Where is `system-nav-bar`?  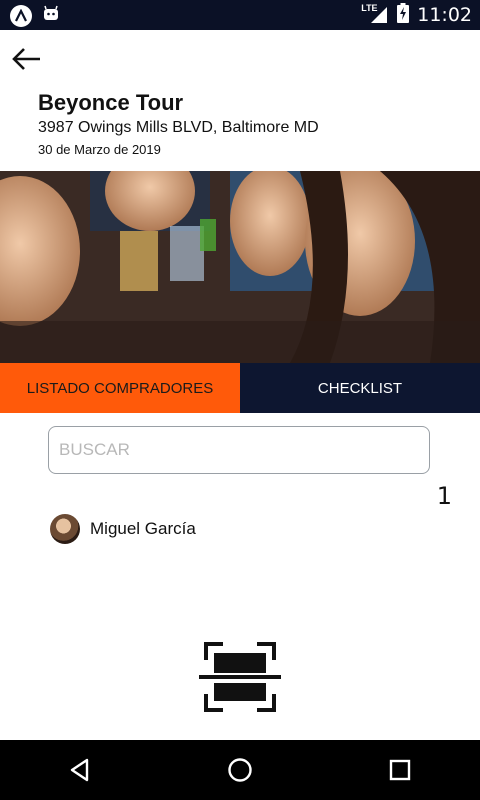 system-nav-bar is located at coordinates (240, 770).